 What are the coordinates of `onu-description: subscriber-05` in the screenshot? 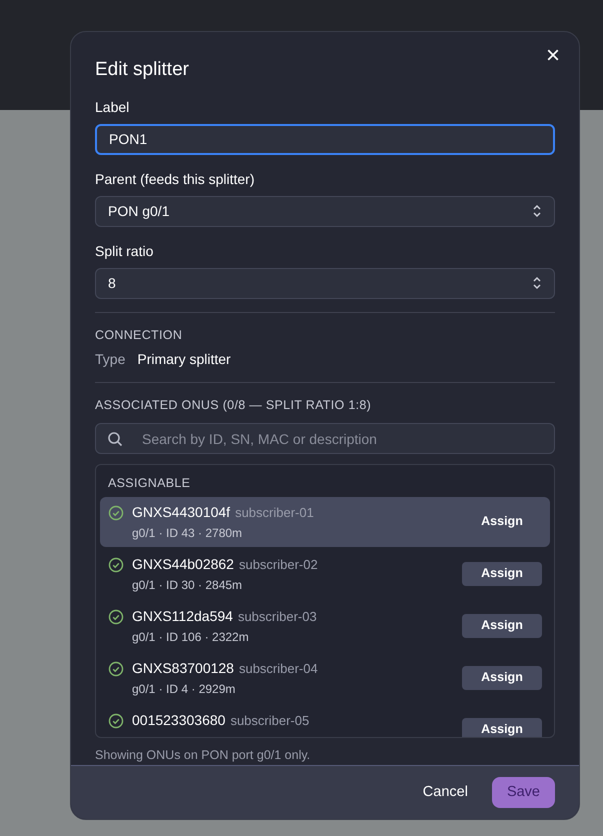 It's located at (270, 721).